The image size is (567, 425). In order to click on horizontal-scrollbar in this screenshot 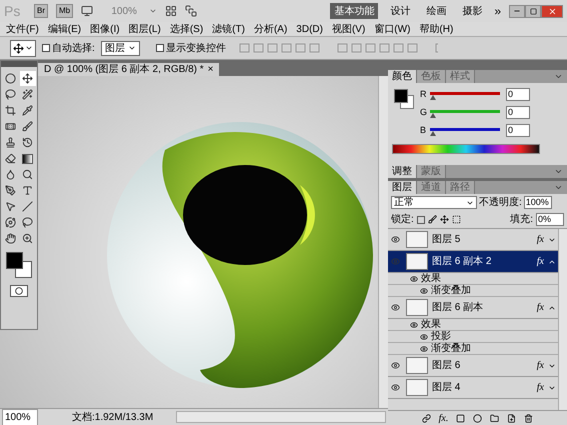, I will do `click(281, 417)`.